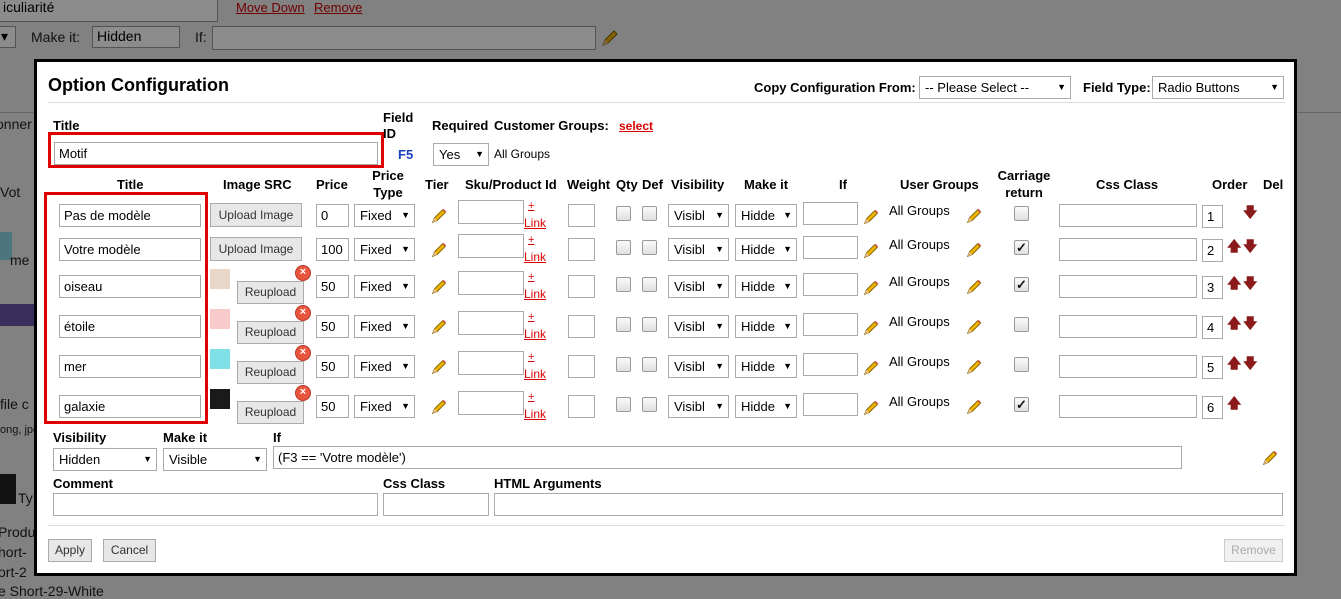  What do you see at coordinates (130, 406) in the screenshot?
I see `value-title-input: galaxie` at bounding box center [130, 406].